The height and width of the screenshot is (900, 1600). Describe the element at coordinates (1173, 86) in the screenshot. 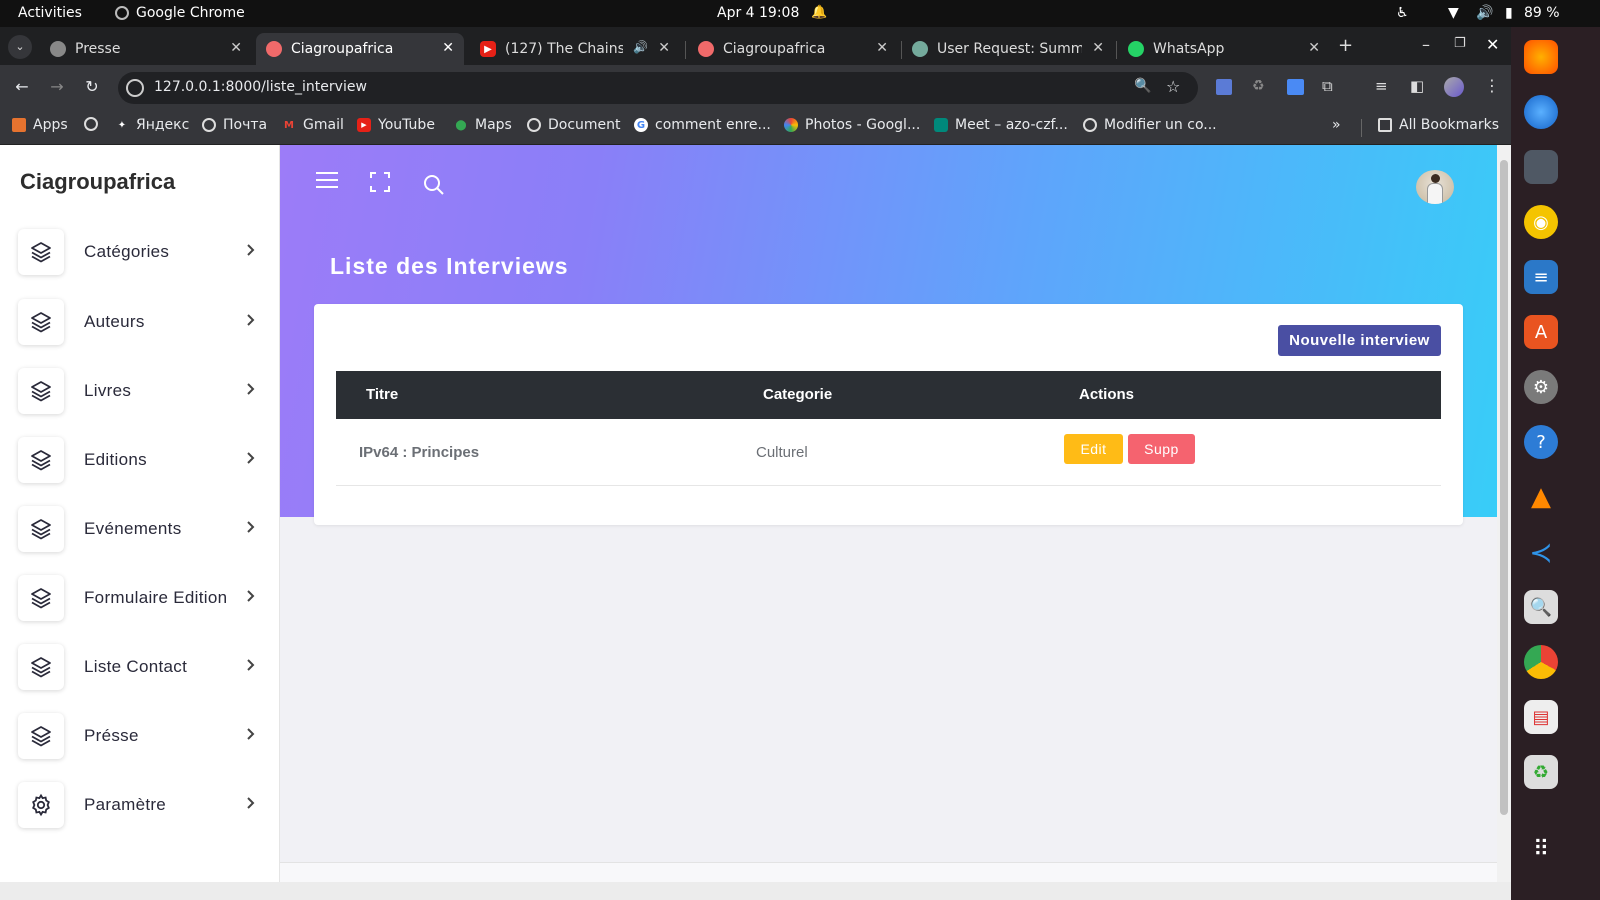

I see `bookmark-star-icon: ☆` at that location.